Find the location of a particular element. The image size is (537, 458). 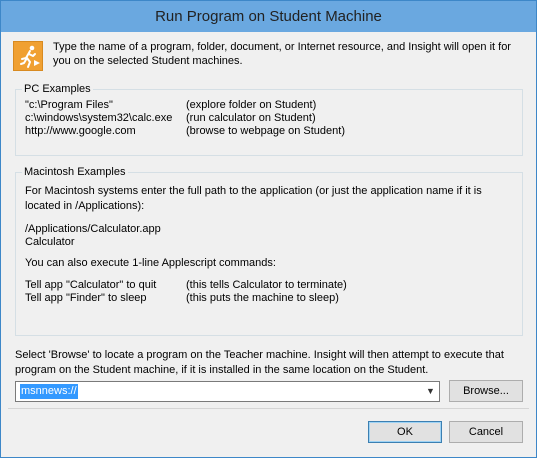

applescript-example-cmd: Tell app "Finder" to sleep is located at coordinates (86, 298).